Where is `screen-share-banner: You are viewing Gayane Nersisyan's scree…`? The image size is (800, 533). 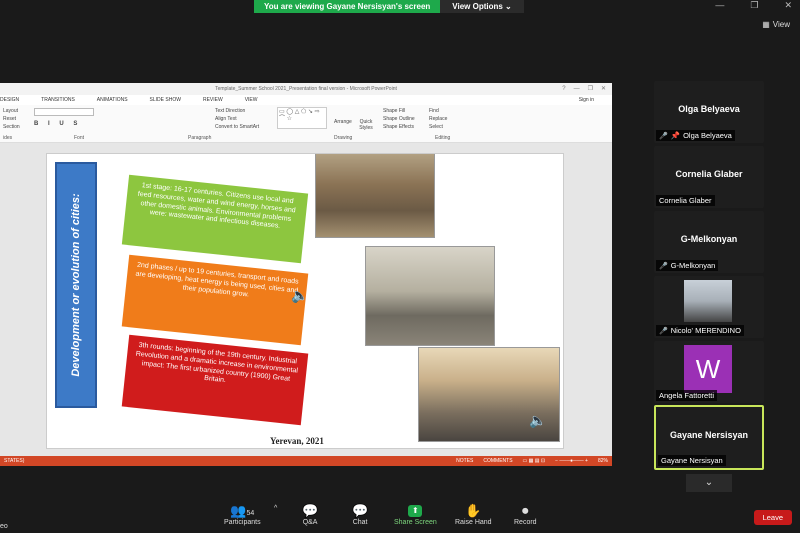 screen-share-banner: You are viewing Gayane Nersisyan's scree… is located at coordinates (389, 6).